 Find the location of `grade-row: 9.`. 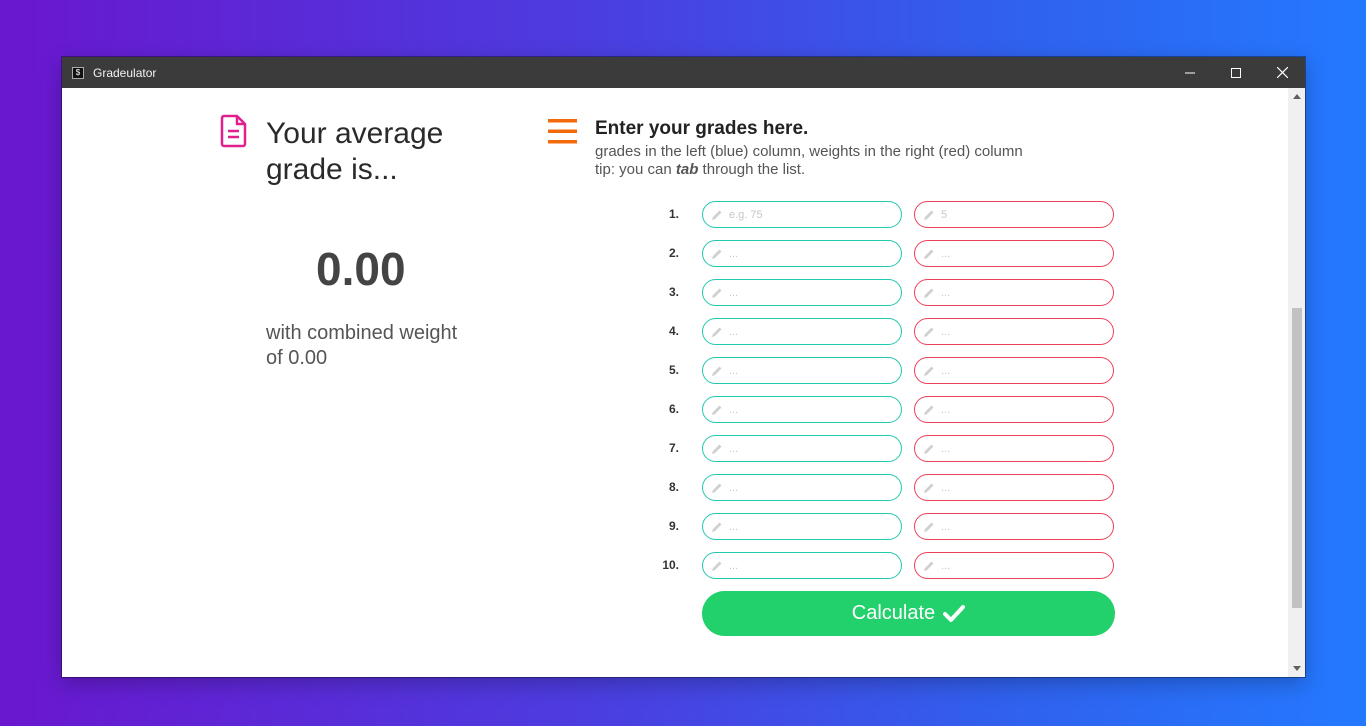

grade-row: 9. is located at coordinates (879, 526).